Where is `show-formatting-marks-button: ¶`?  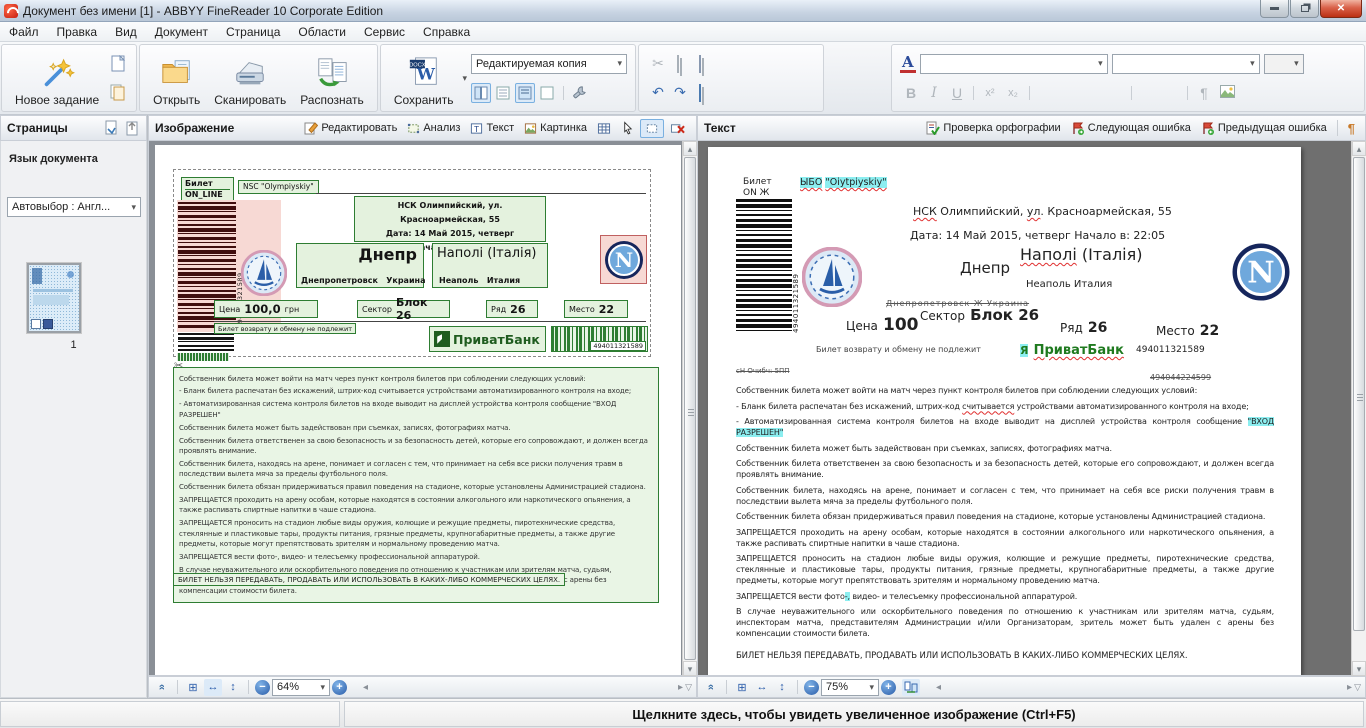
show-formatting-marks-button: ¶ is located at coordinates (1351, 128).